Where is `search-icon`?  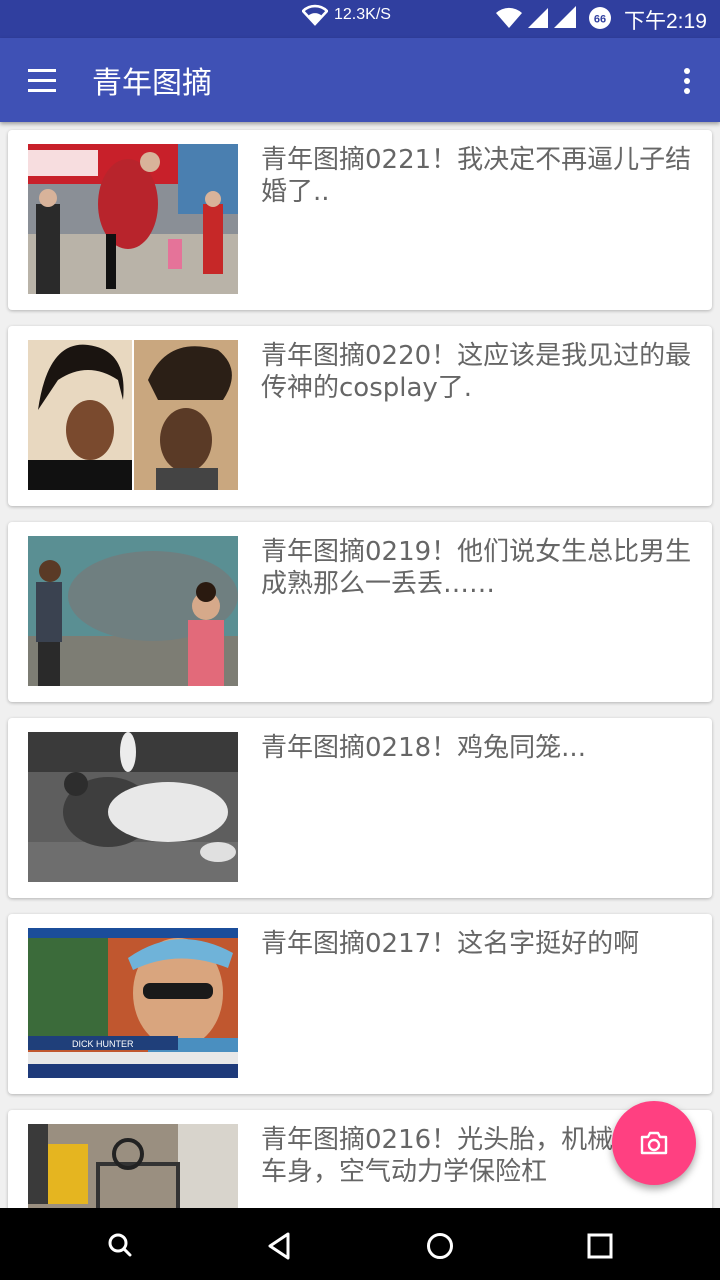 search-icon is located at coordinates (120, 1246).